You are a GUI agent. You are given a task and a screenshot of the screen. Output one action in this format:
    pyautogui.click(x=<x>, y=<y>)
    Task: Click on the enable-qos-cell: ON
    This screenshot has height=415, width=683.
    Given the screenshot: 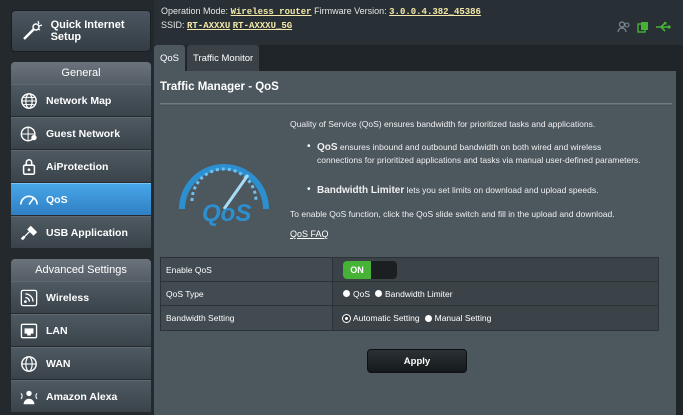 What is the action you would take?
    pyautogui.click(x=495, y=269)
    